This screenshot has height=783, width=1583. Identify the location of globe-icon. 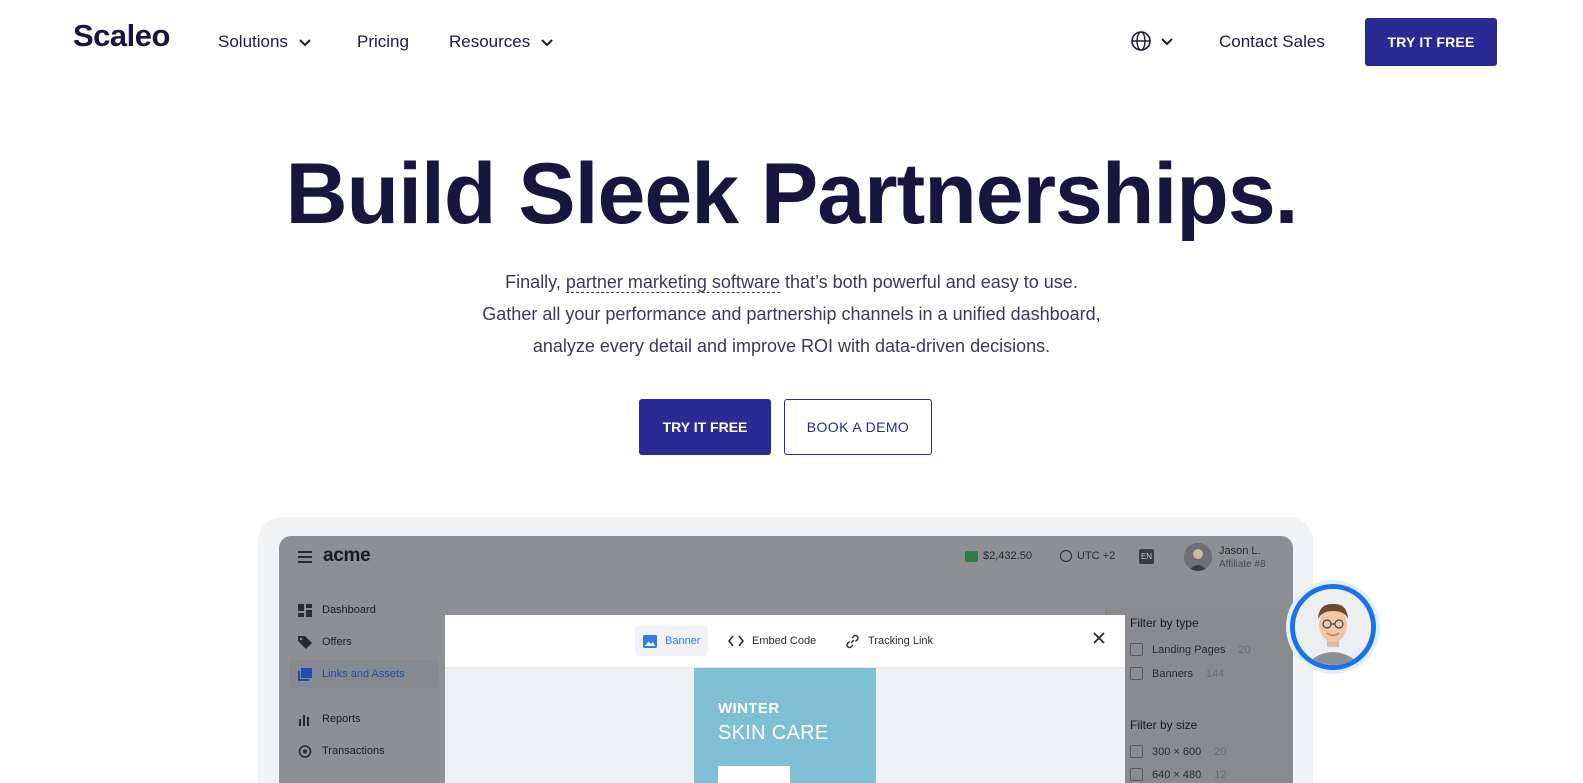
(1141, 41).